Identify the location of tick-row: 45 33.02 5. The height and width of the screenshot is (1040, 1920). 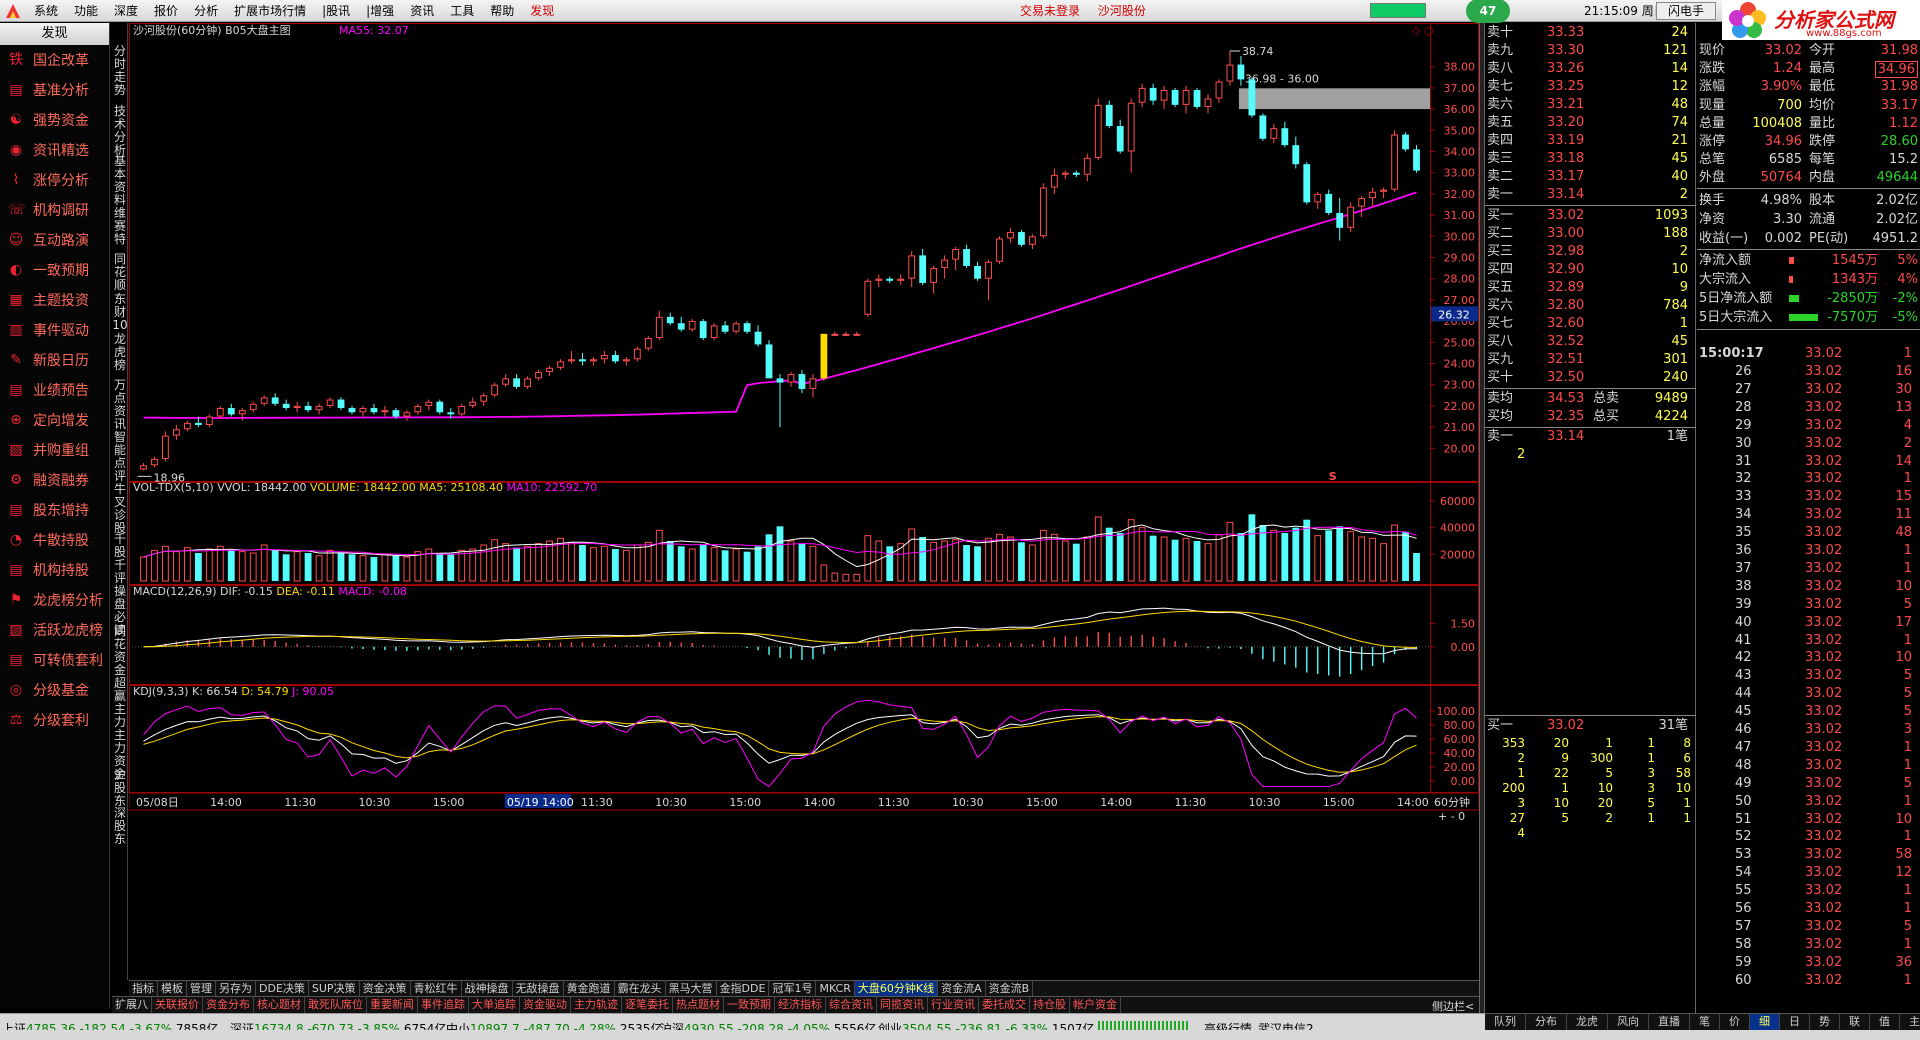
(1808, 712).